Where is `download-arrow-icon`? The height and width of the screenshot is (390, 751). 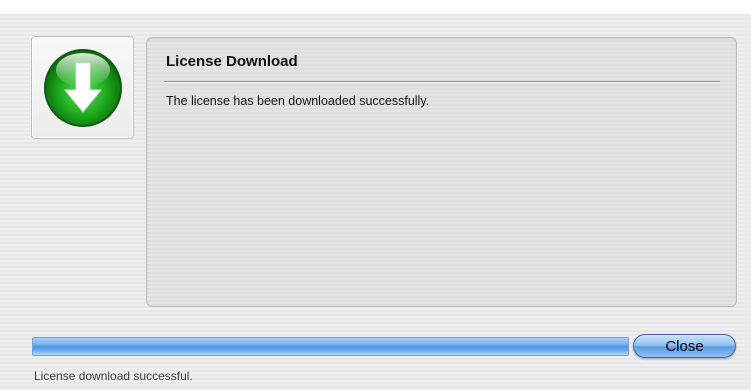
download-arrow-icon is located at coordinates (83, 88).